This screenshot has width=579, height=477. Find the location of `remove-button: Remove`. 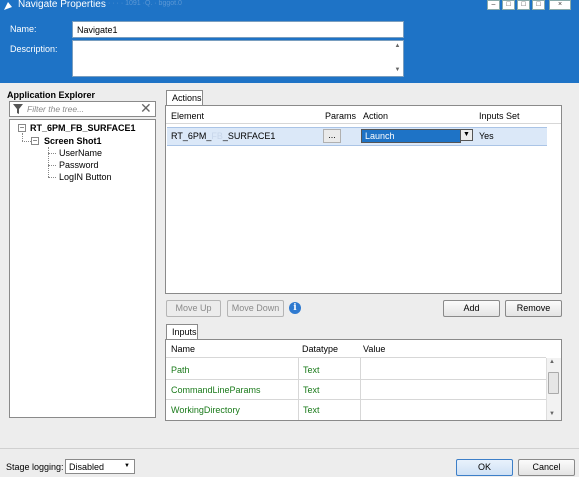

remove-button: Remove is located at coordinates (533, 308).